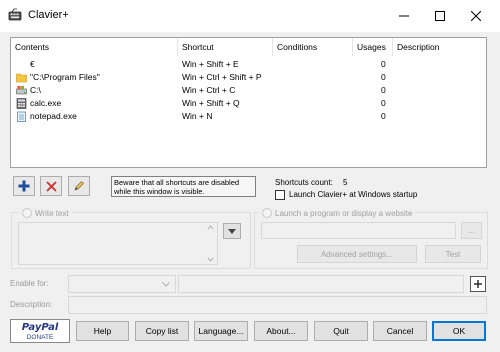 Image resolution: width=500 pixels, height=352 pixels. I want to click on enable-for-programs-input, so click(321, 284).